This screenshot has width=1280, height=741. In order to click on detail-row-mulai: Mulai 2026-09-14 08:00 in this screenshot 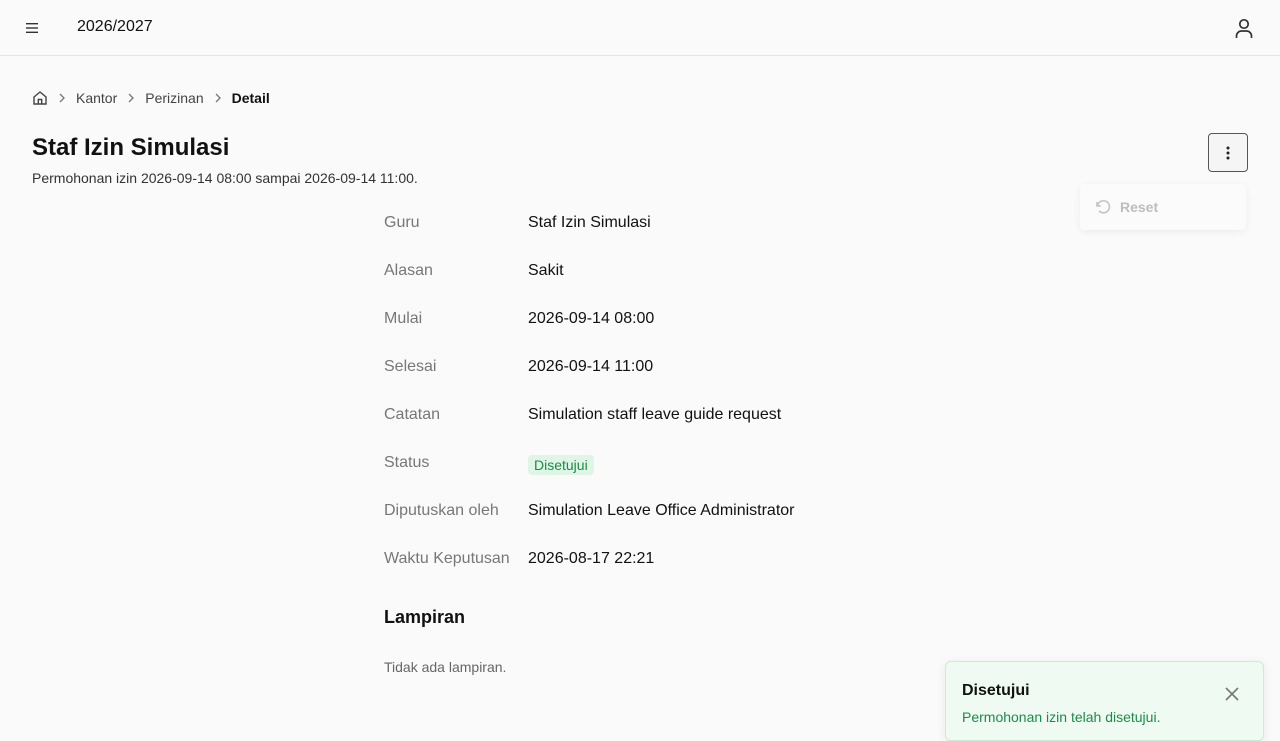, I will do `click(684, 320)`.